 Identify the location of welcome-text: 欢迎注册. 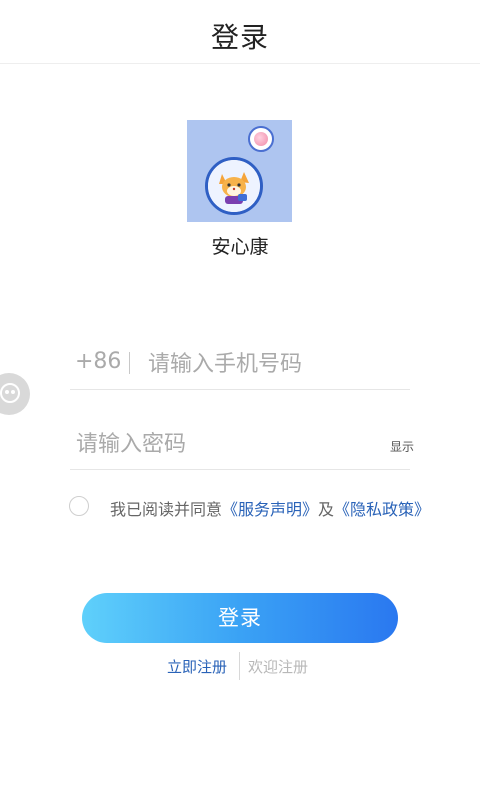
(278, 667).